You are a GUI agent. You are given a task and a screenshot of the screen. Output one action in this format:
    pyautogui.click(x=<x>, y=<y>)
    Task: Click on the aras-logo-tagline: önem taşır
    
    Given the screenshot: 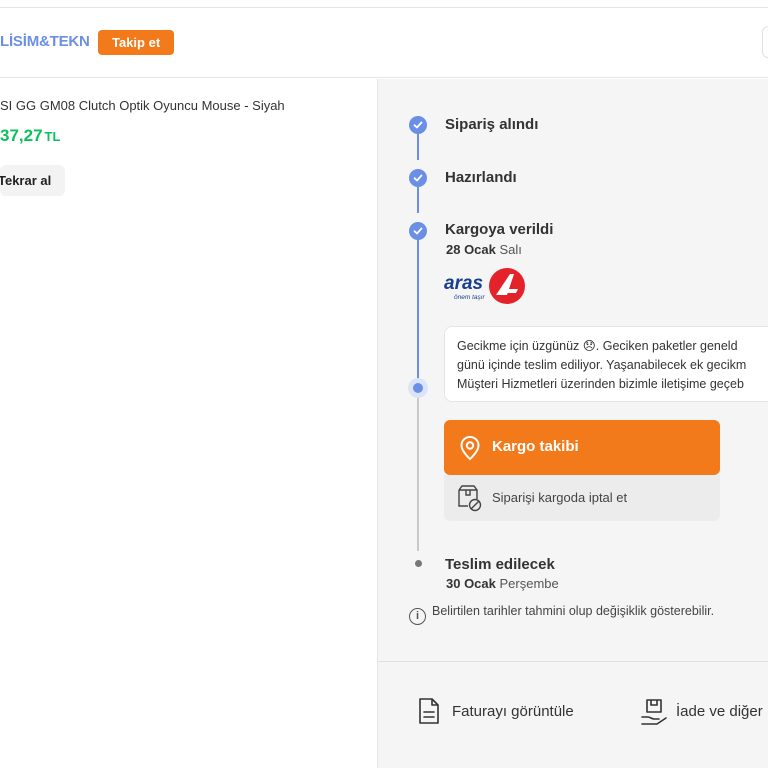 What is the action you would take?
    pyautogui.click(x=470, y=297)
    